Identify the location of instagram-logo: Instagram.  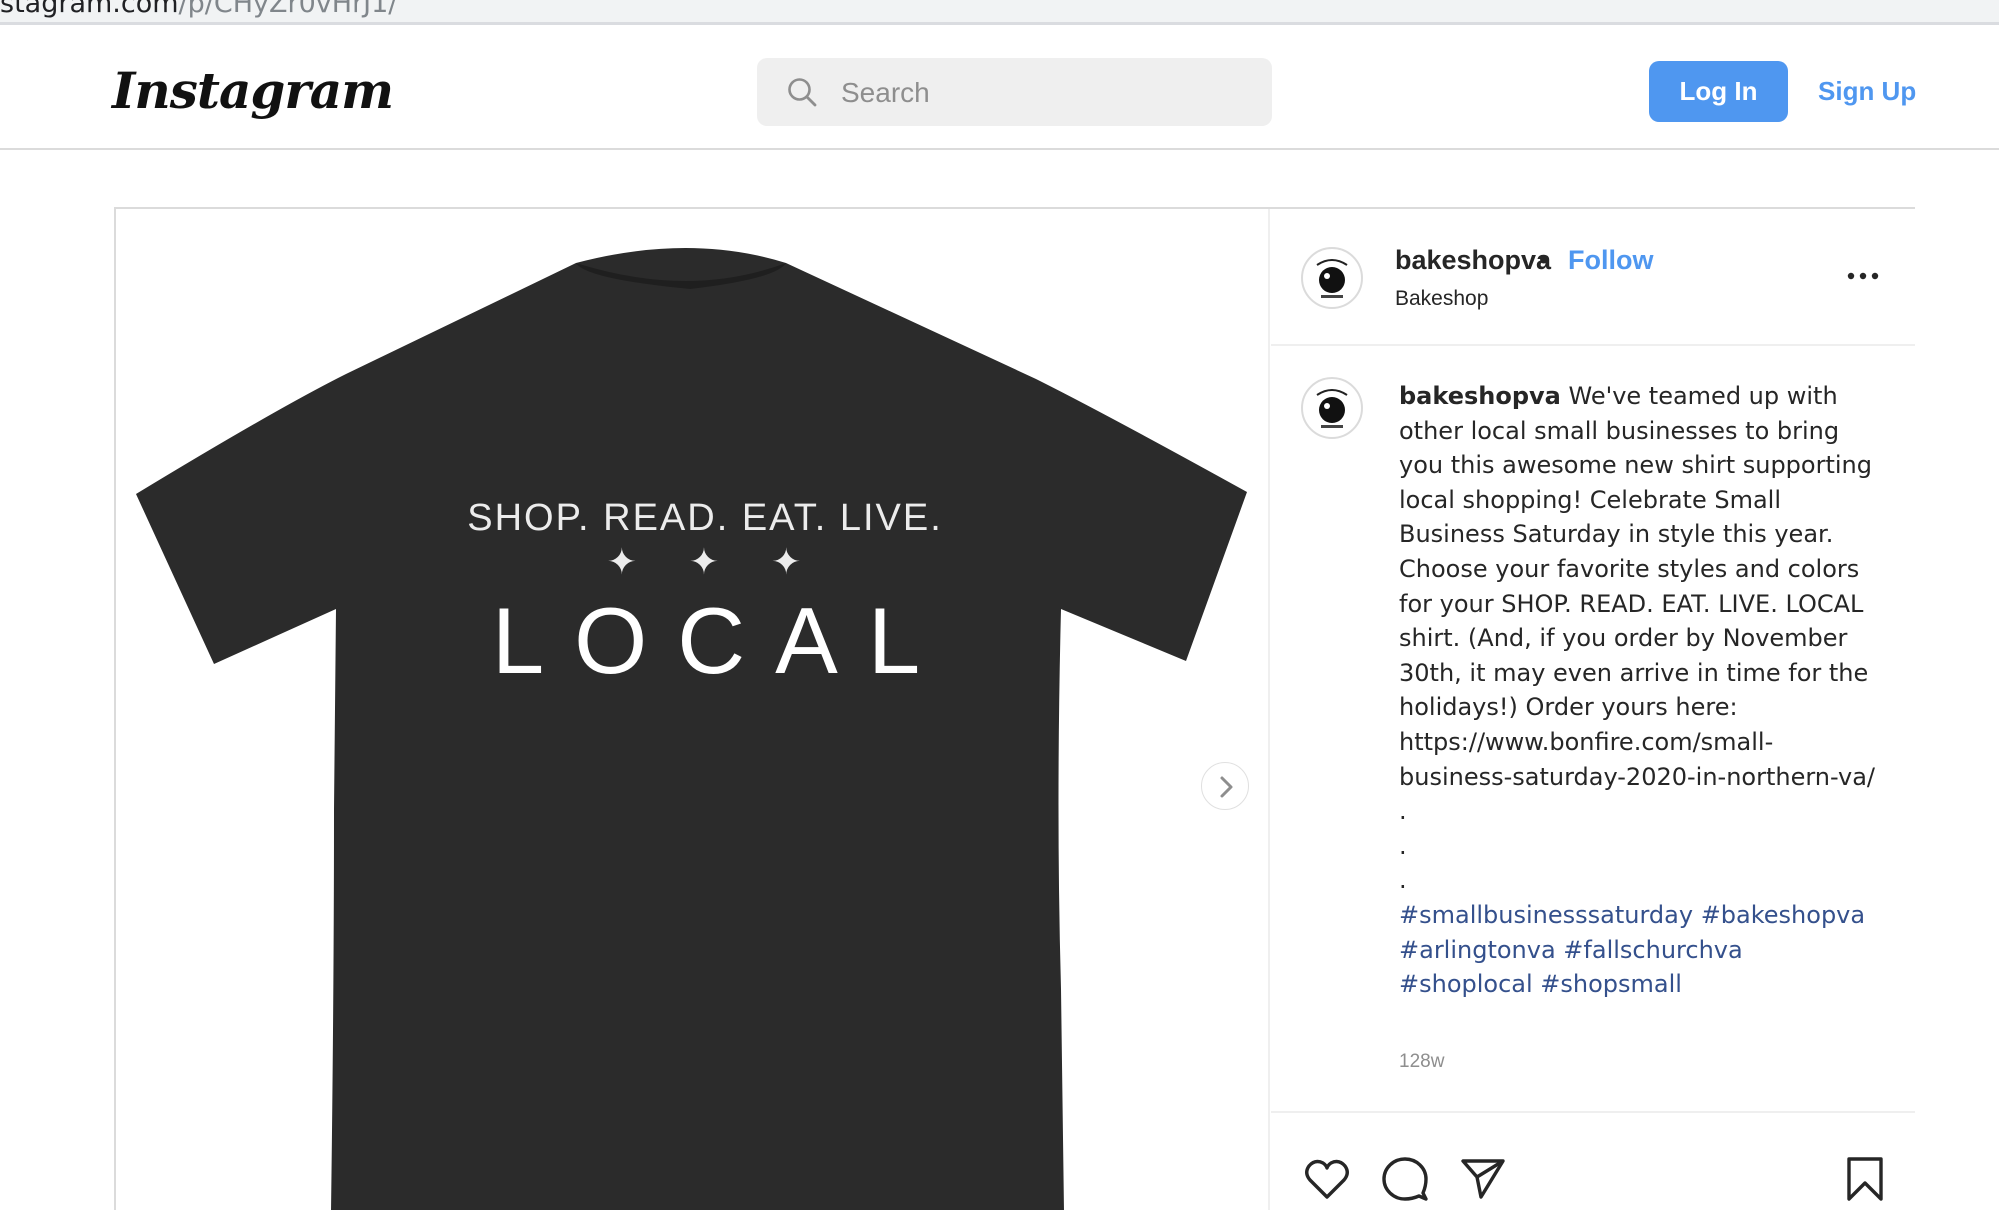
(253, 90).